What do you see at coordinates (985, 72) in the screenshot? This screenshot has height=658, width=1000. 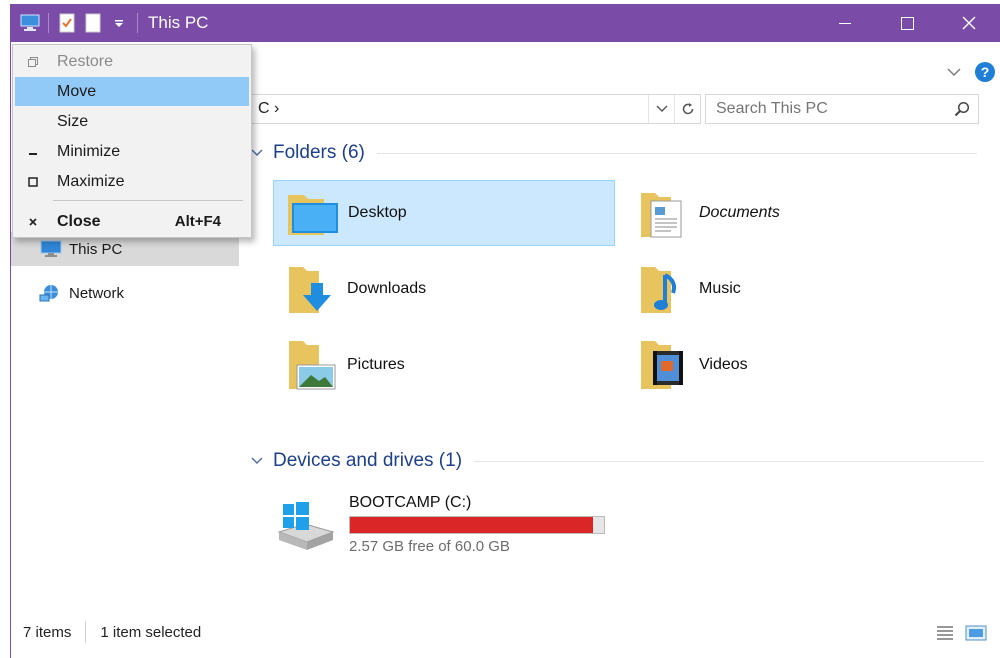 I see `help-icon: ?` at bounding box center [985, 72].